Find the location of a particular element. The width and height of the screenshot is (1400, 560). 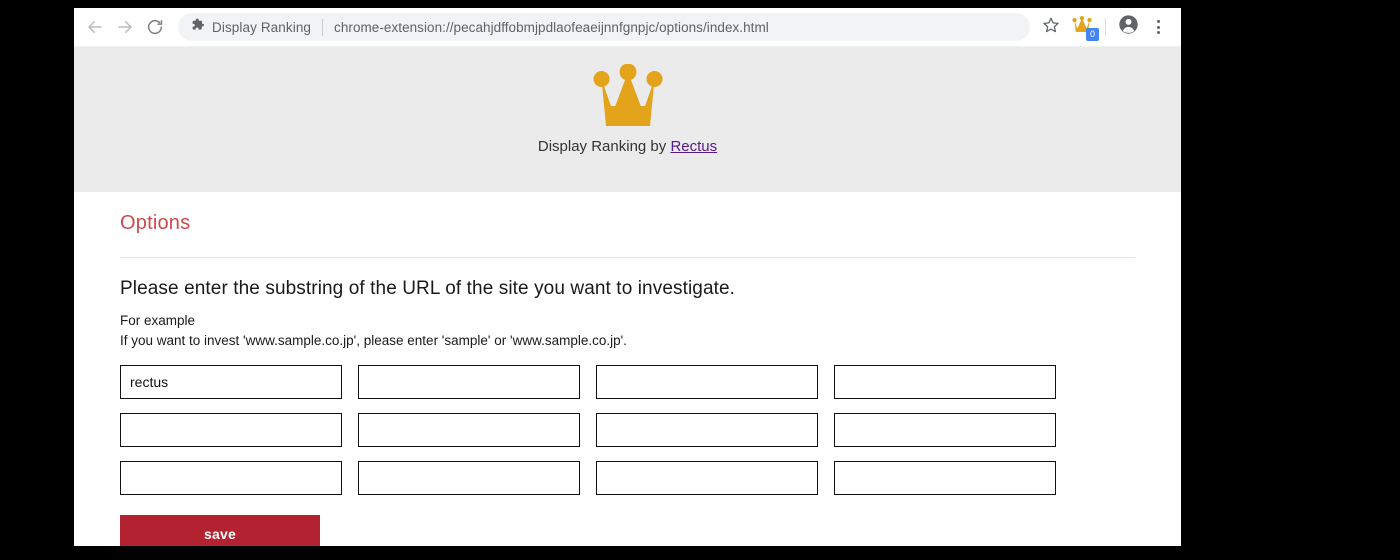

account-avatar-icon is located at coordinates (1128, 27).